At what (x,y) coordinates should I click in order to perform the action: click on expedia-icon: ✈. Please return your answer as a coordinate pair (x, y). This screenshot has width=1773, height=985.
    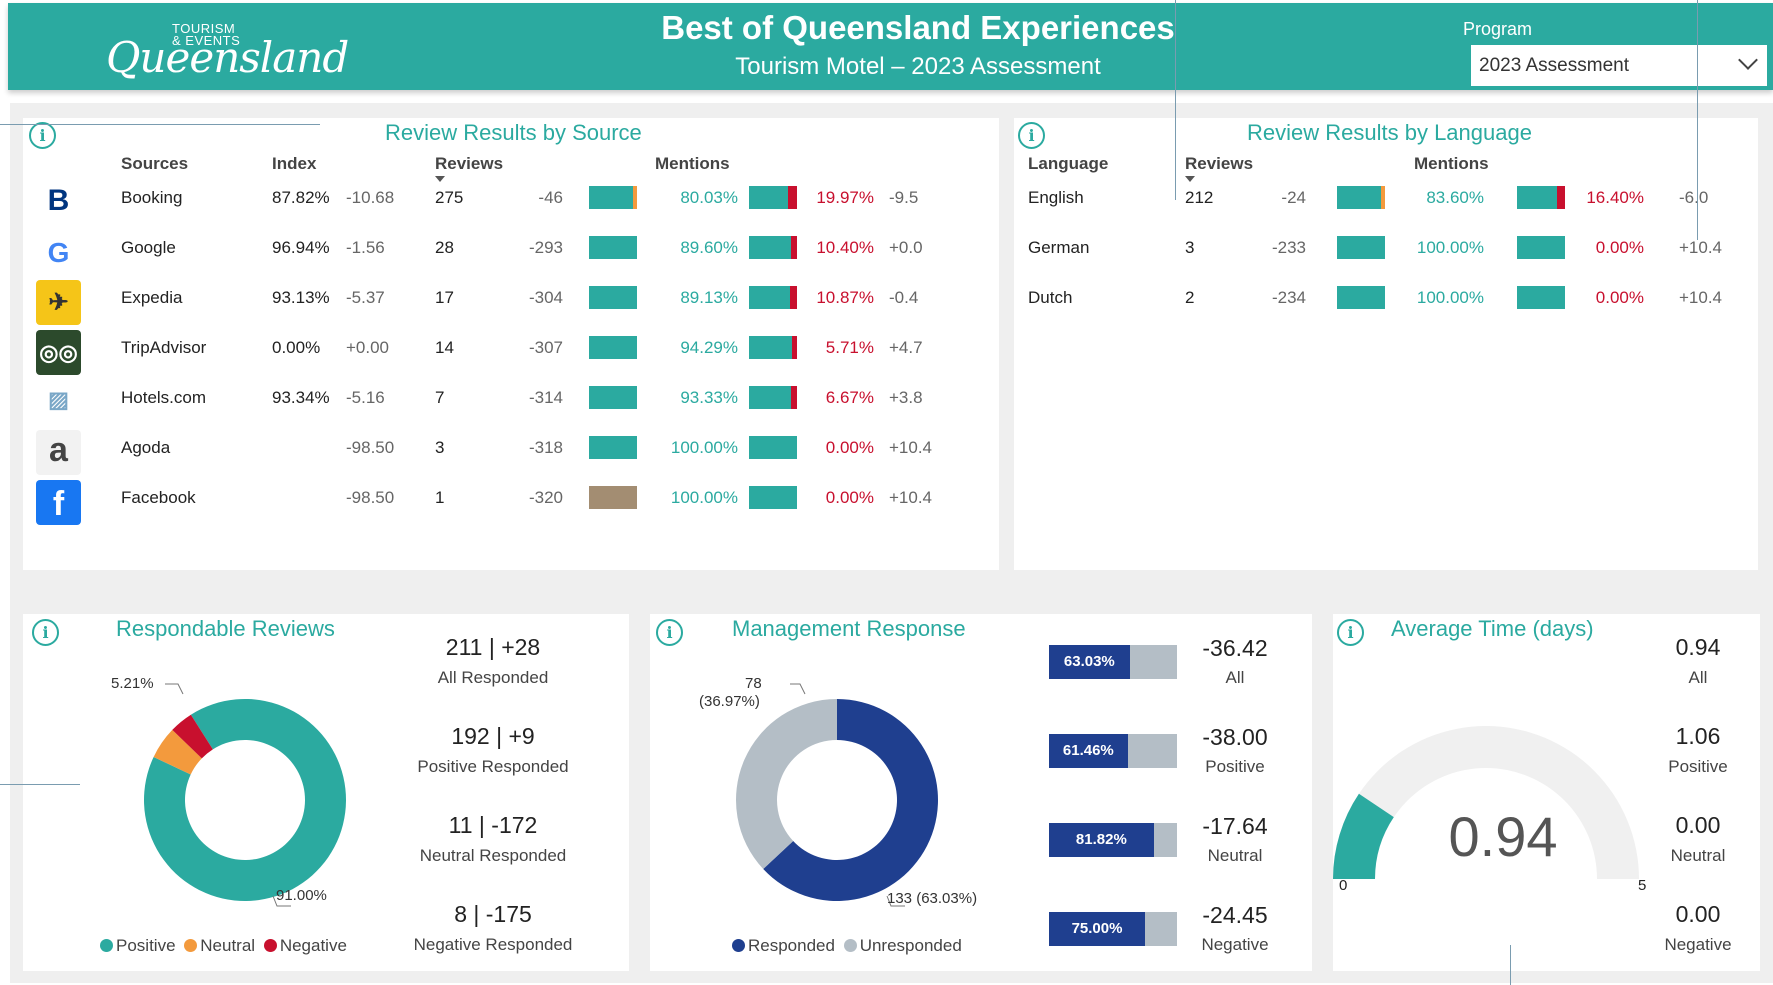
    Looking at the image, I should click on (58, 302).